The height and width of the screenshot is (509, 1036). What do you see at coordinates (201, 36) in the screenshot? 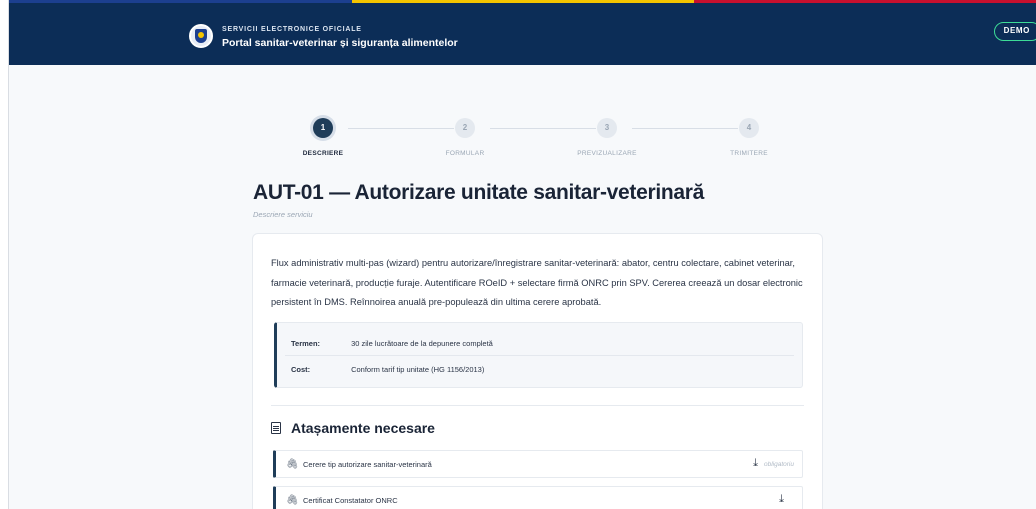
I see `romanian-coat-of-arms-icon` at bounding box center [201, 36].